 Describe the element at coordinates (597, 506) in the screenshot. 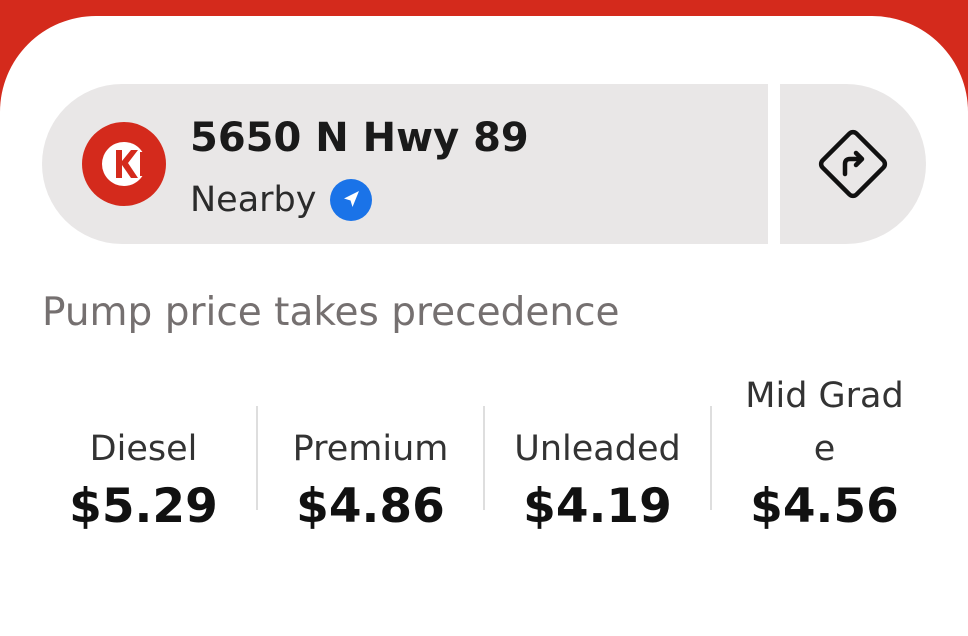

I see `fuel-price: $4.19` at that location.